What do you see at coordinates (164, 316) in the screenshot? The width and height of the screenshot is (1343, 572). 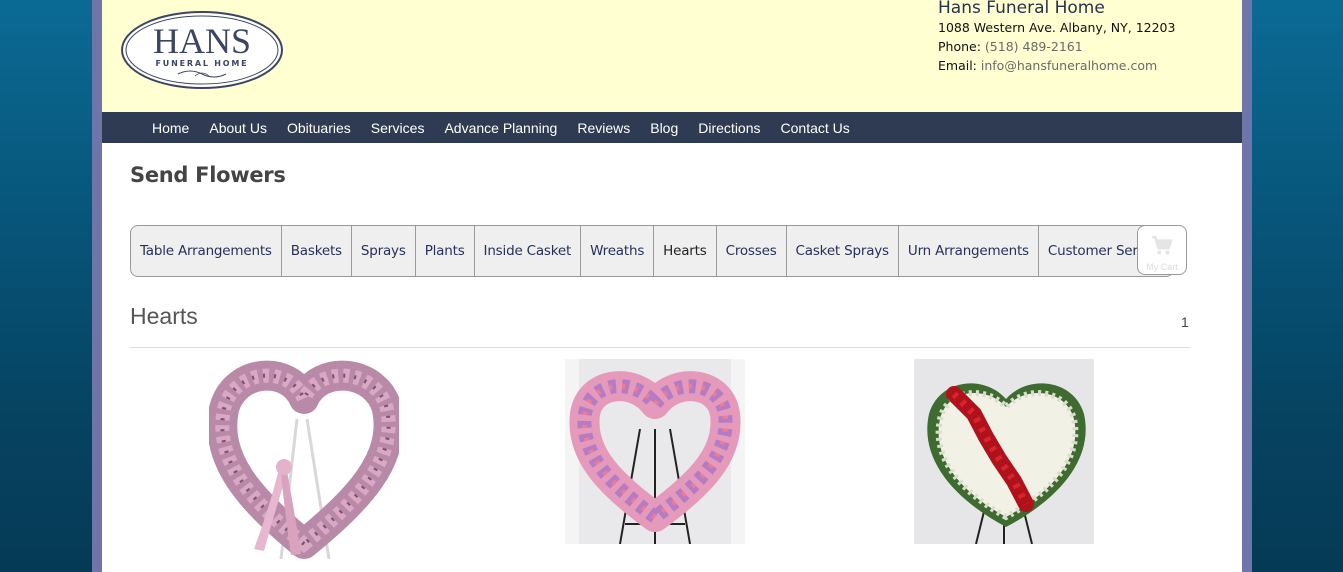 I see `section-title: Hearts` at bounding box center [164, 316].